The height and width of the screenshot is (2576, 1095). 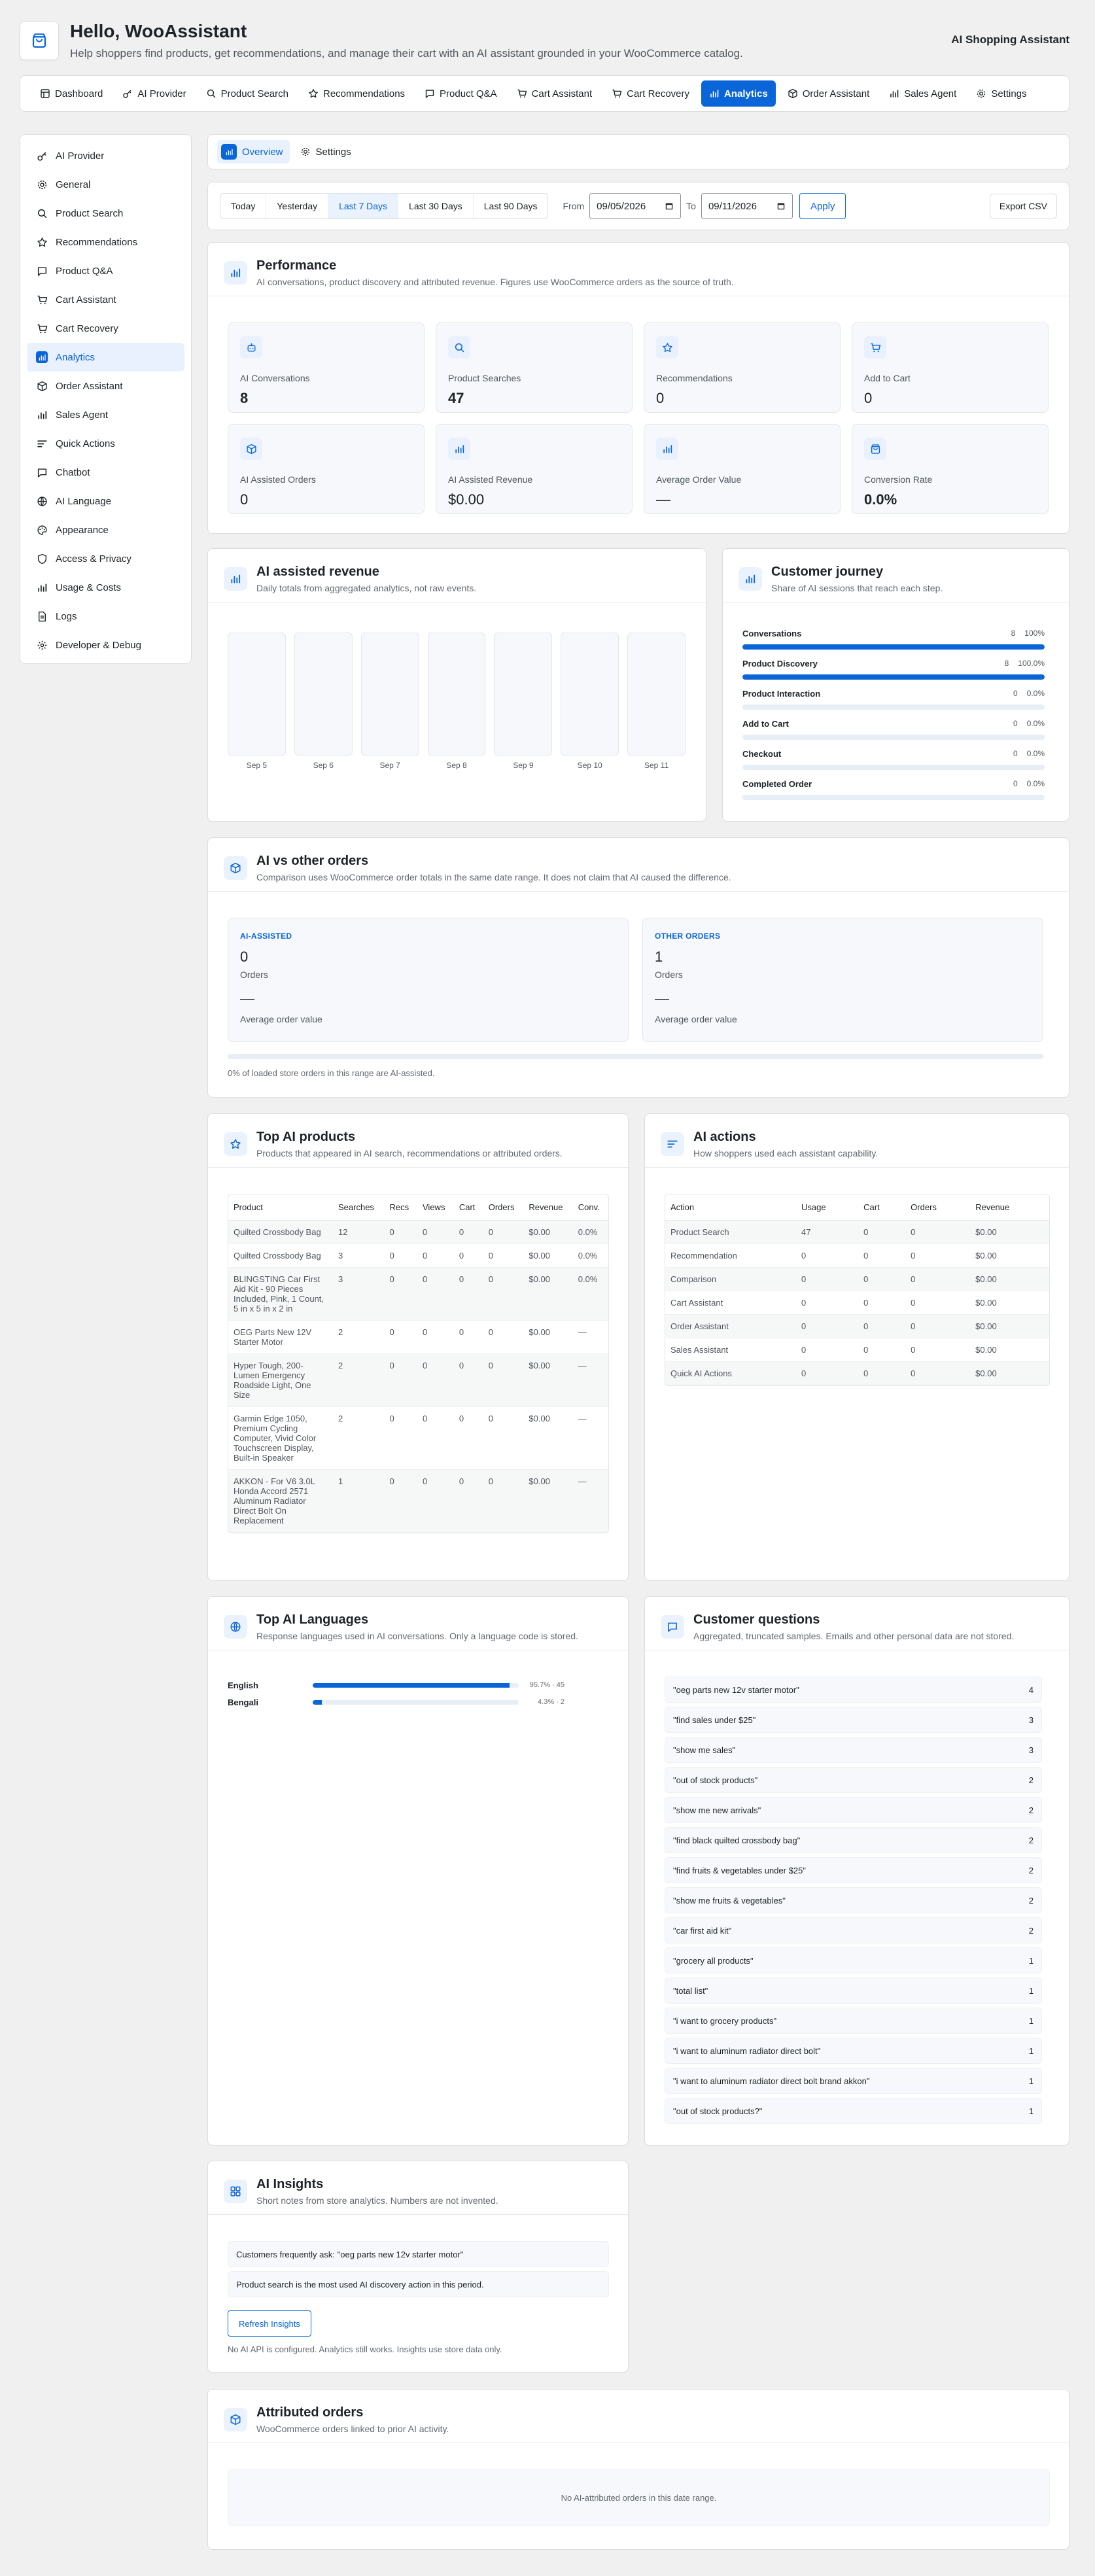 What do you see at coordinates (554, 94) in the screenshot?
I see `tab-cart-assistant: Cart Assistant` at bounding box center [554, 94].